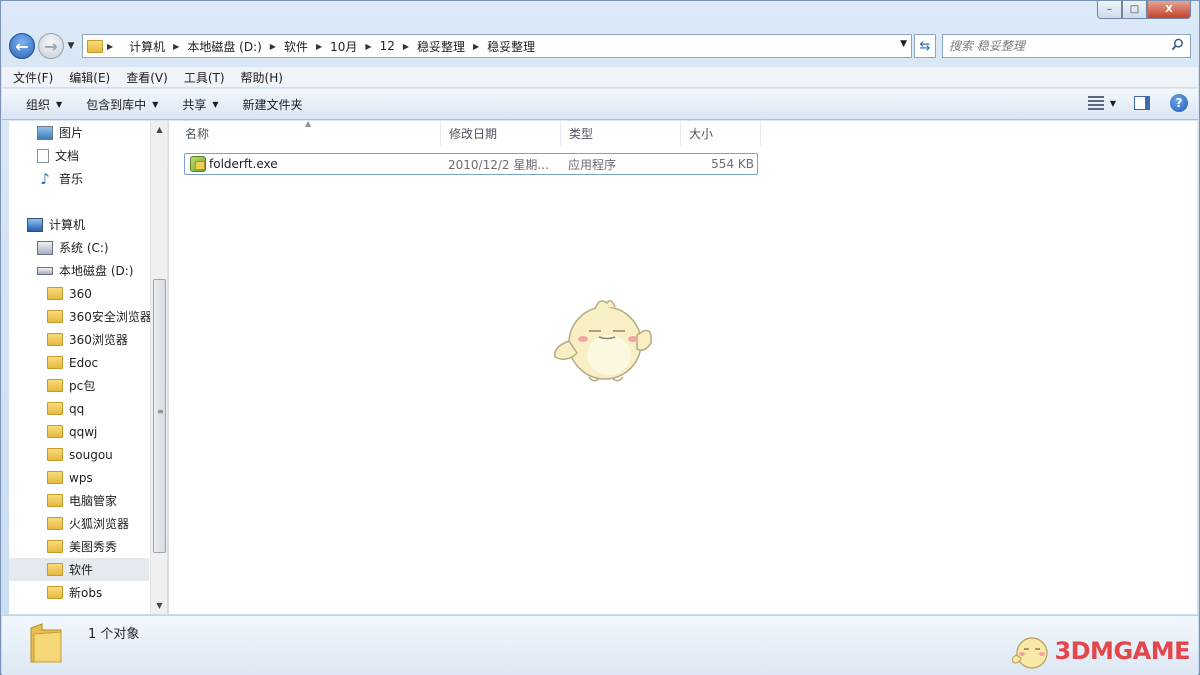 The height and width of the screenshot is (675, 1200). What do you see at coordinates (79, 500) in the screenshot?
I see `nav-item: 电脑管家` at bounding box center [79, 500].